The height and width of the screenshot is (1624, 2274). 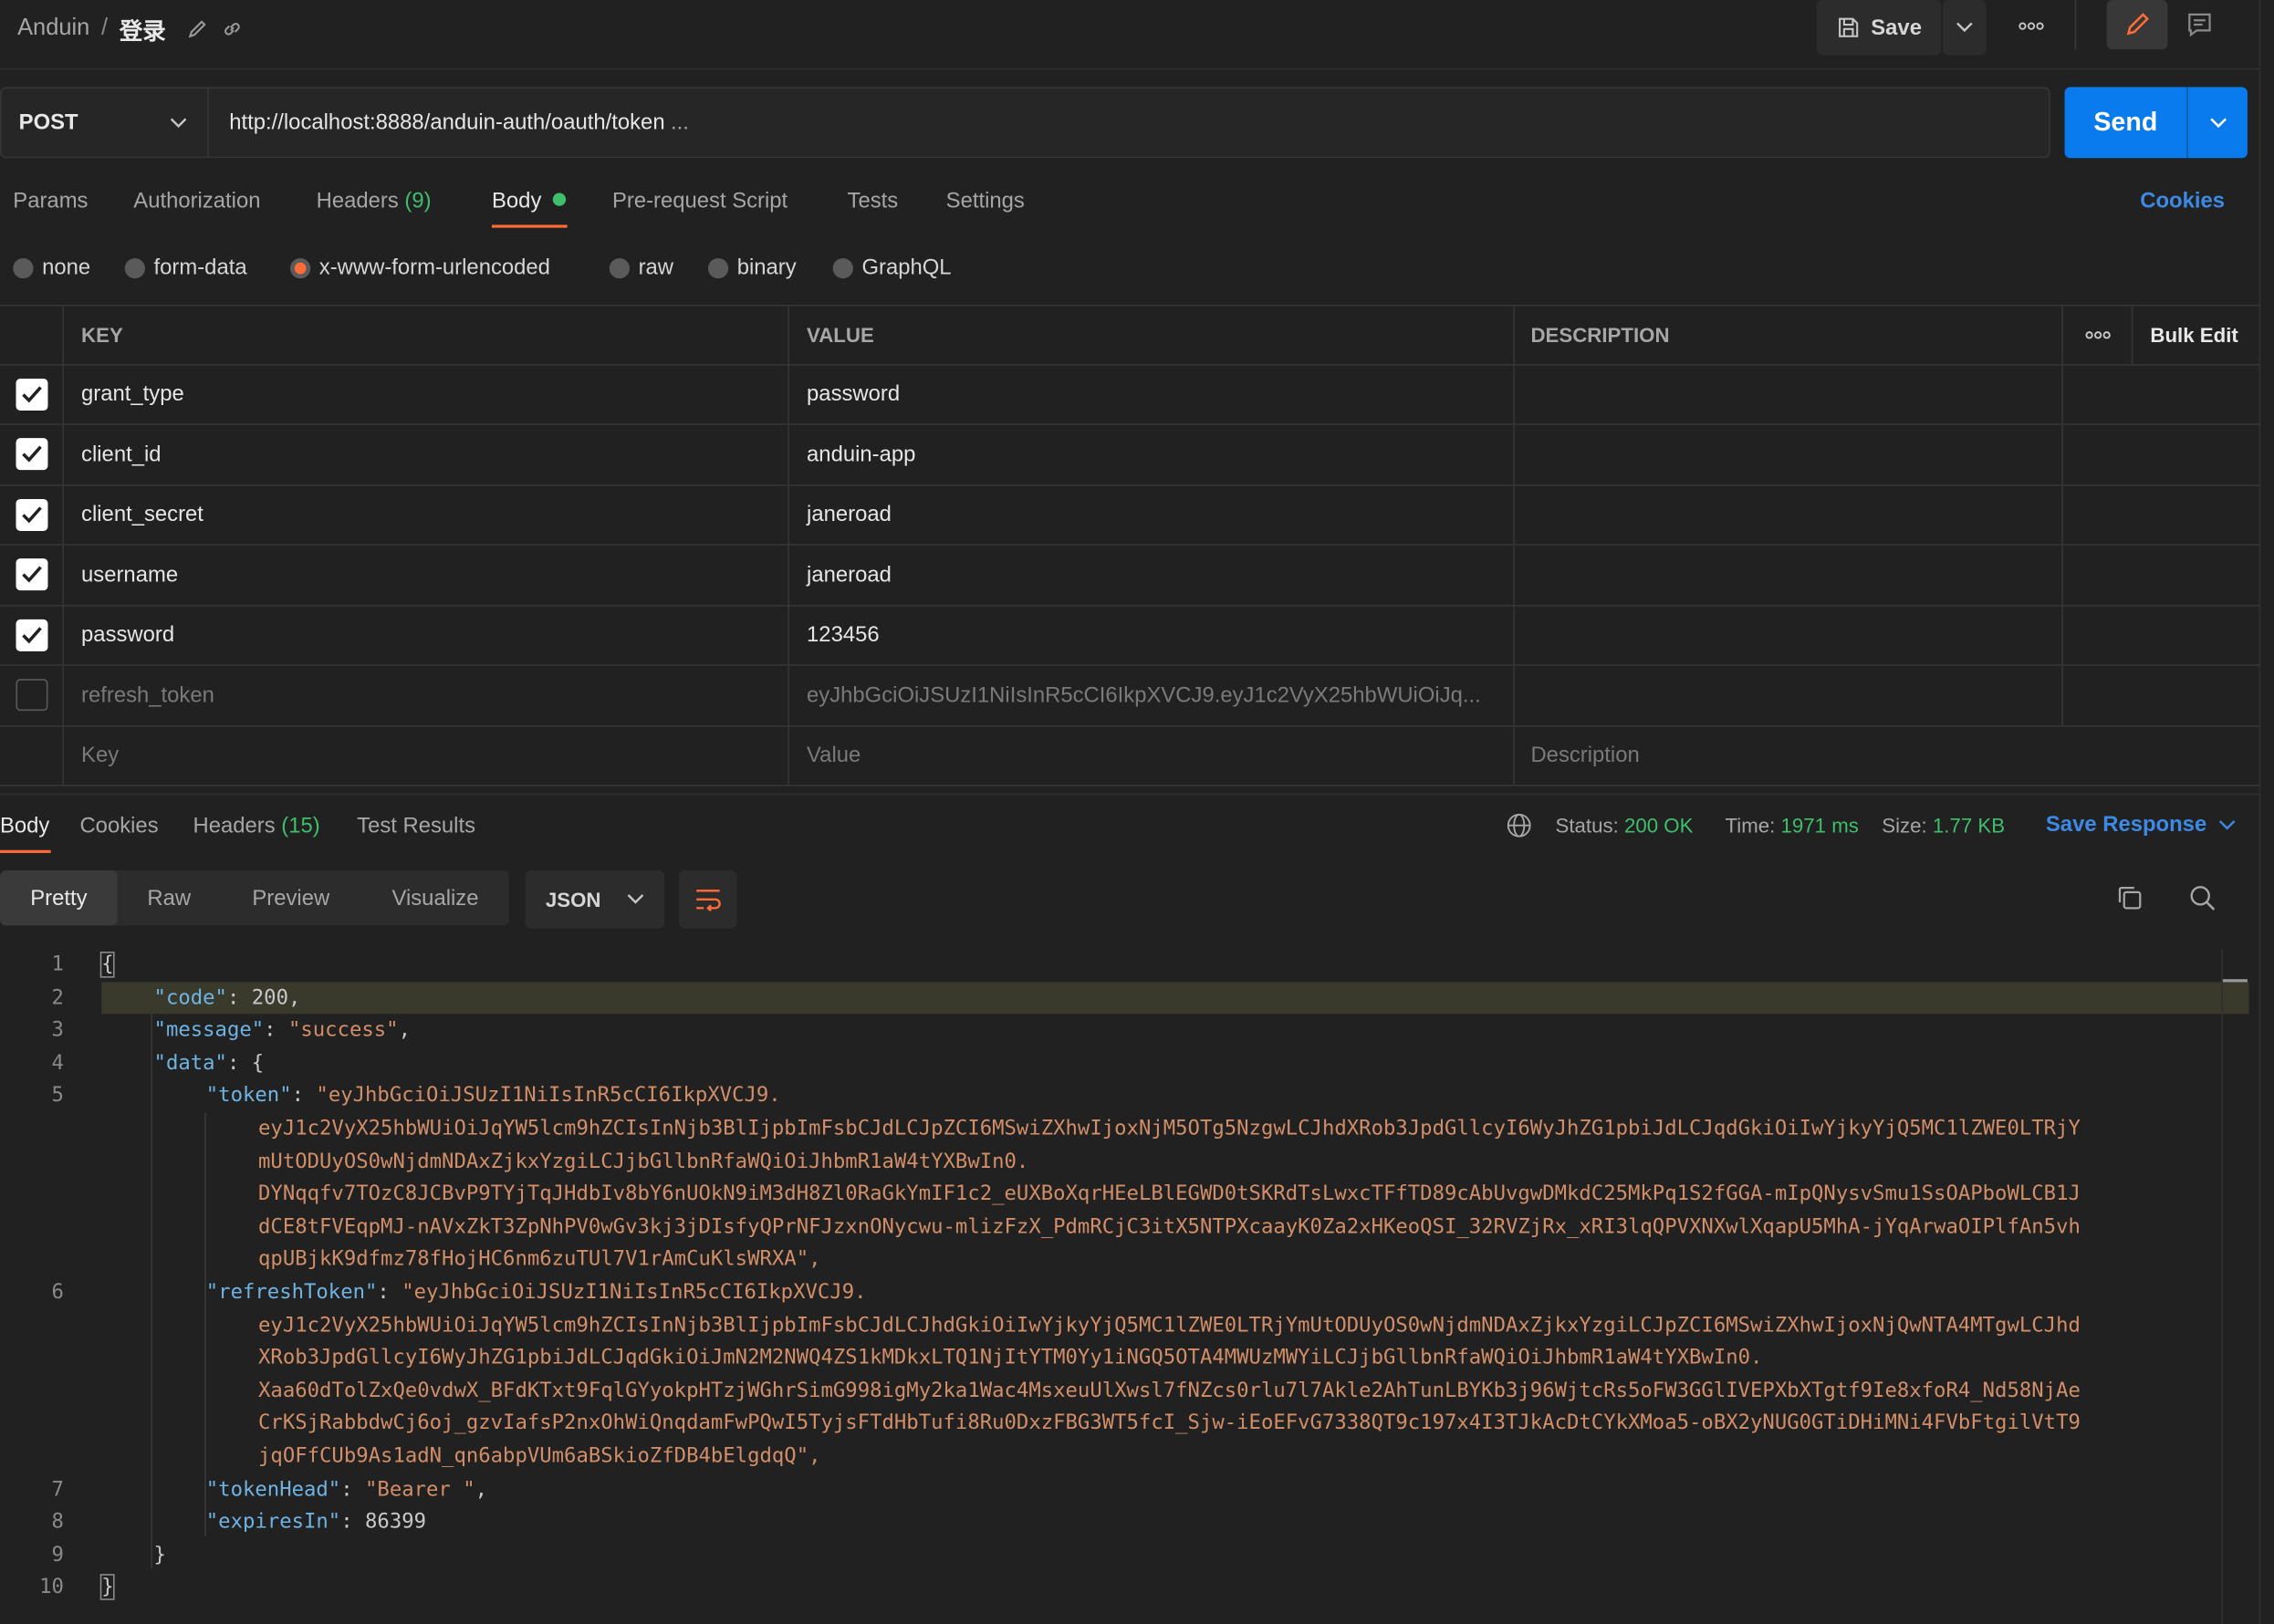 What do you see at coordinates (1879, 28) in the screenshot?
I see `save-button: Save` at bounding box center [1879, 28].